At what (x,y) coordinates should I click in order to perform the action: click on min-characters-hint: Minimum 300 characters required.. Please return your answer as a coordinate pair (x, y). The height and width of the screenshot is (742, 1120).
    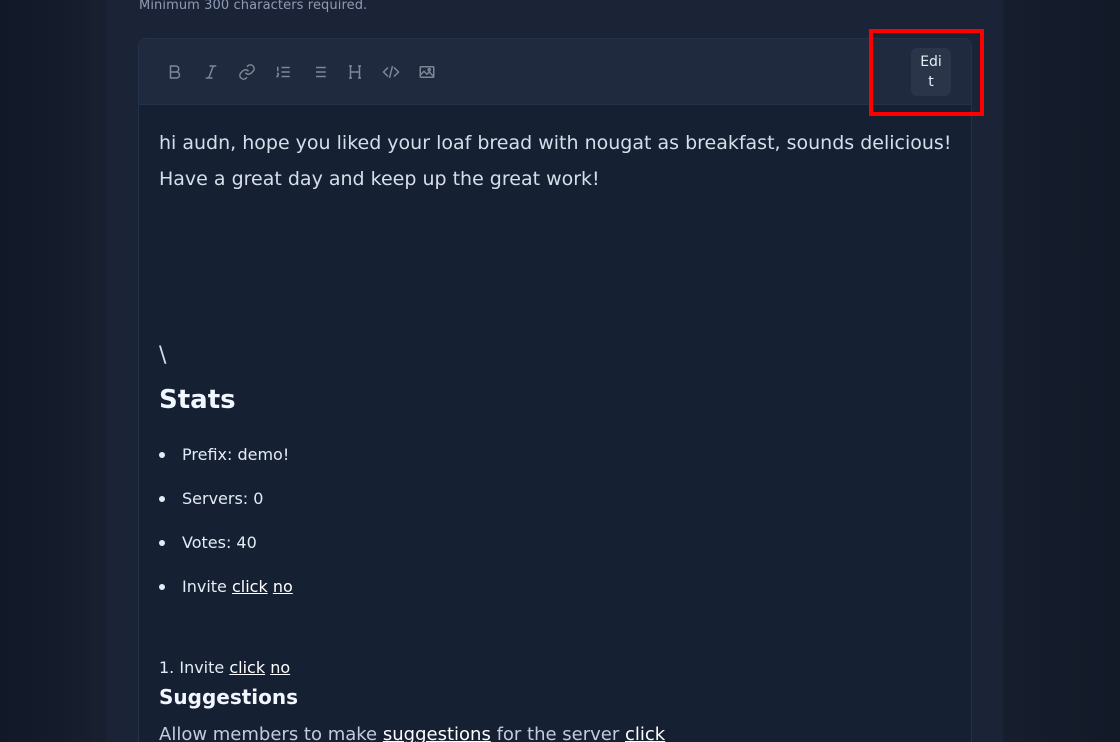
    Looking at the image, I should click on (253, 6).